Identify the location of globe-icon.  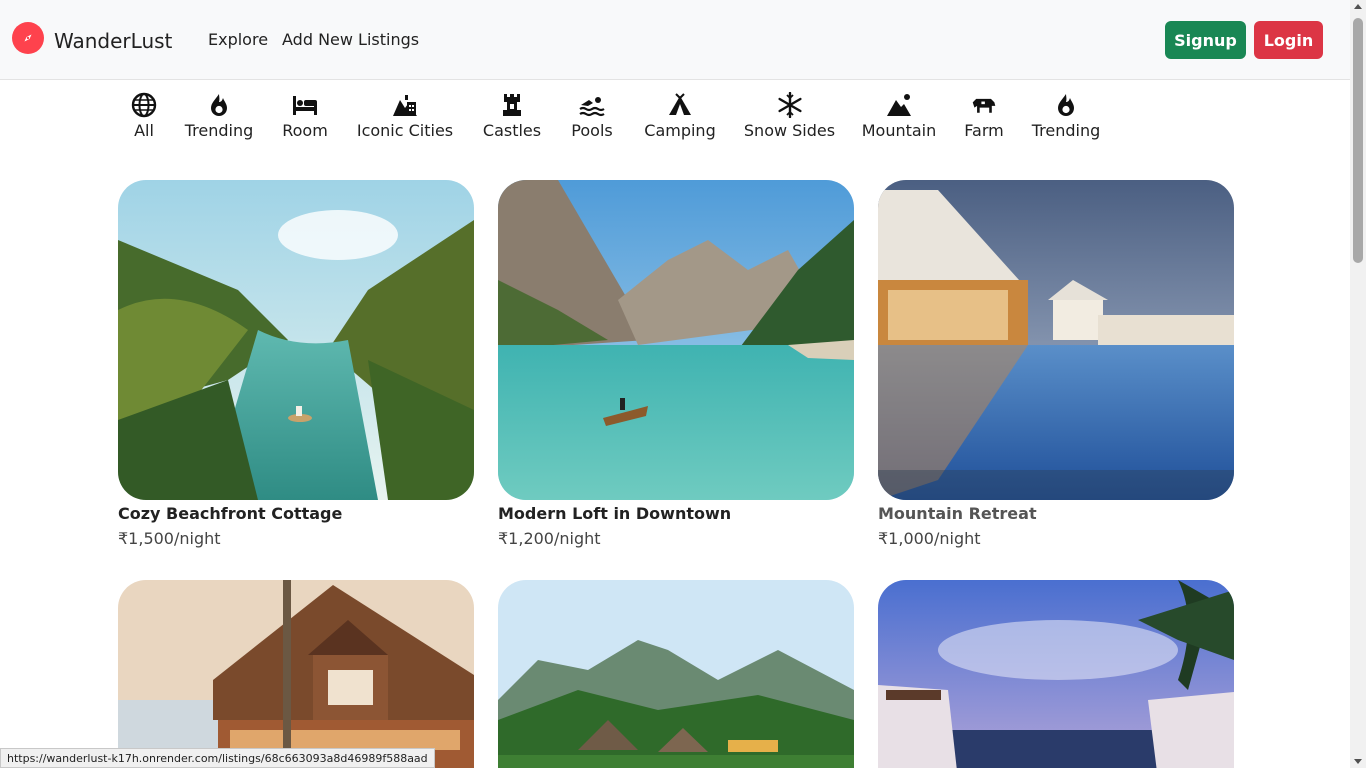
(144, 105).